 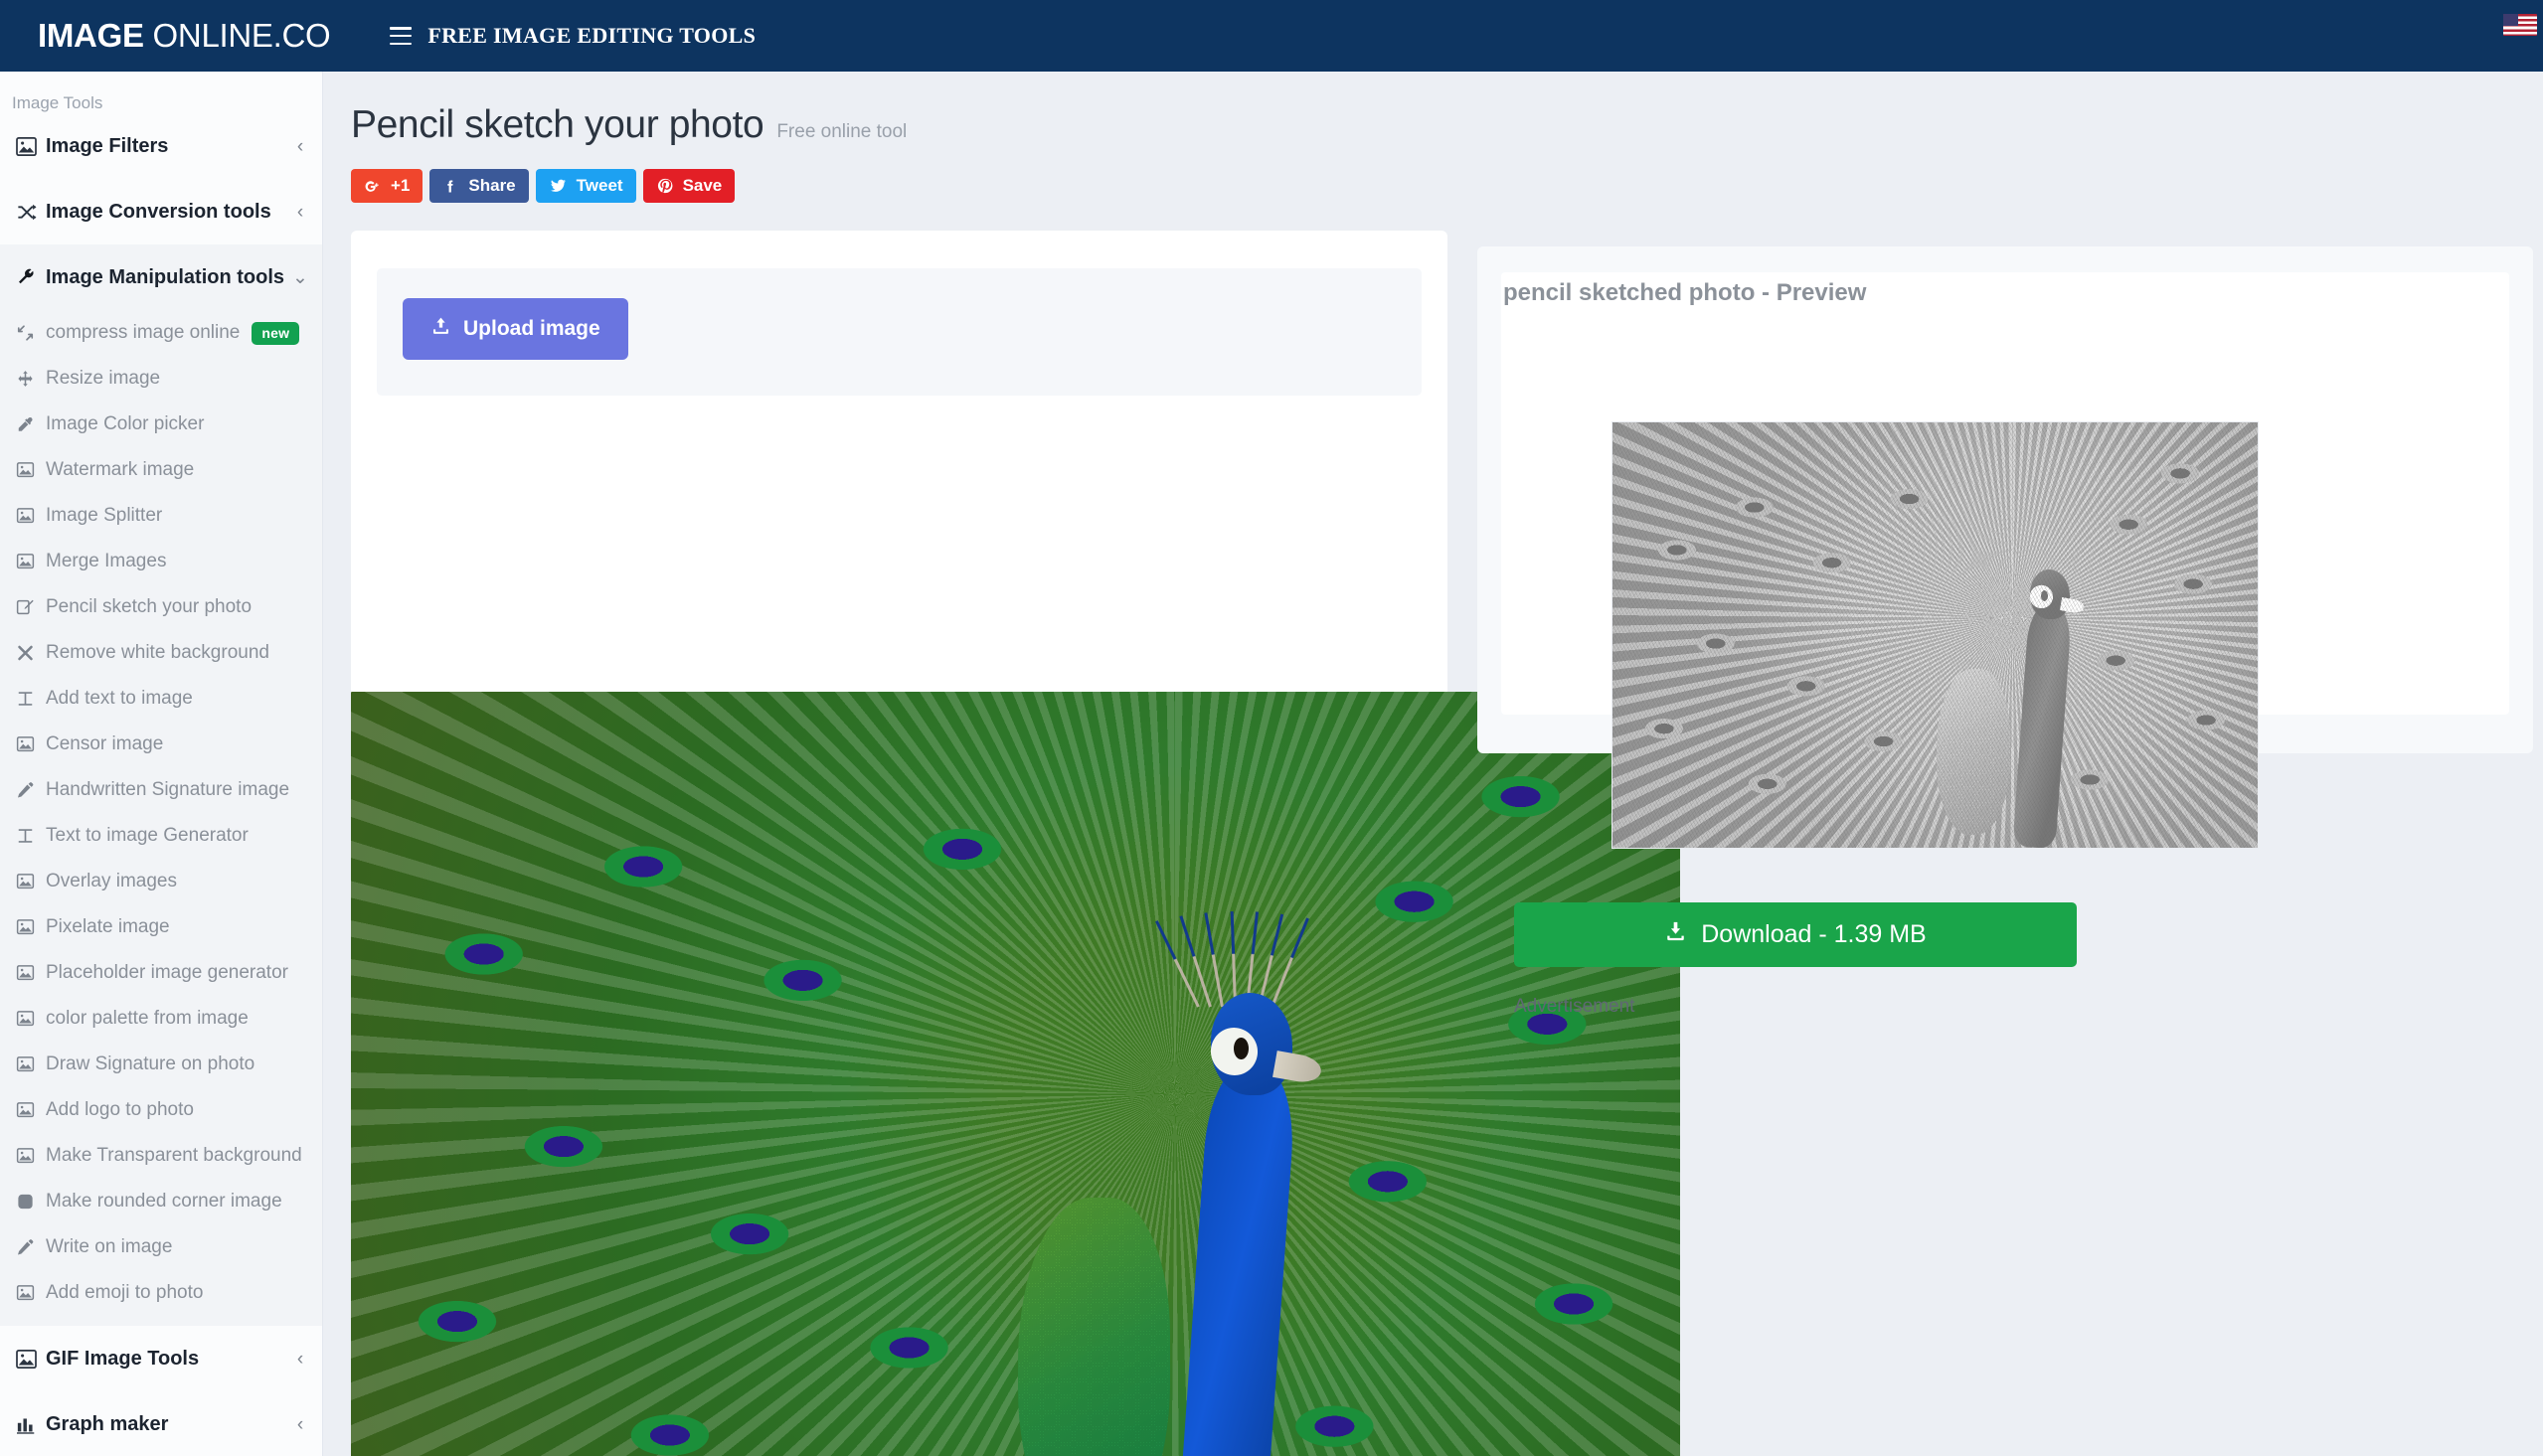 What do you see at coordinates (108, 926) in the screenshot?
I see `sidebar-item-label: Pixelate image` at bounding box center [108, 926].